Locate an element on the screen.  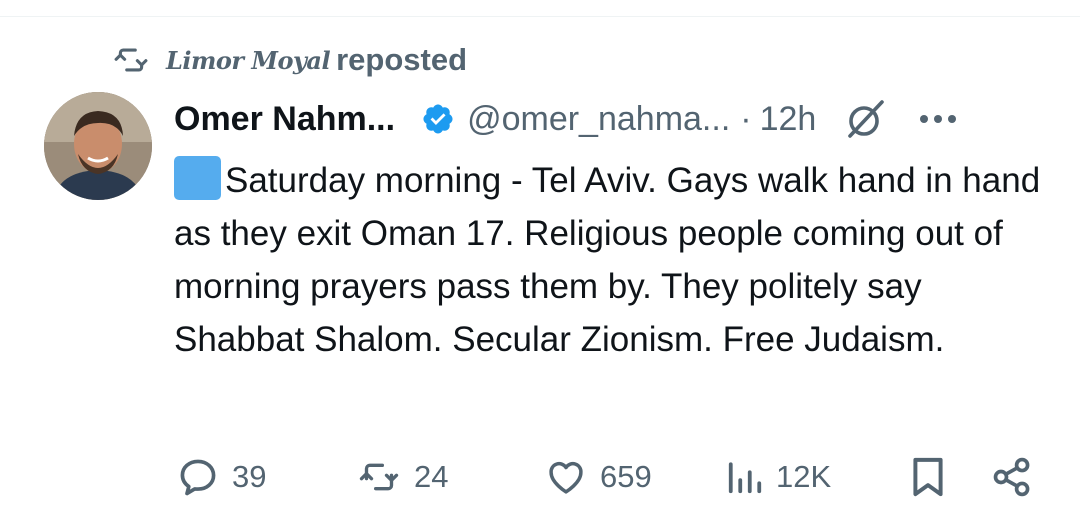
tweet-header: Omer Nahm... @omer_nahma... · 12h is located at coordinates (614, 119).